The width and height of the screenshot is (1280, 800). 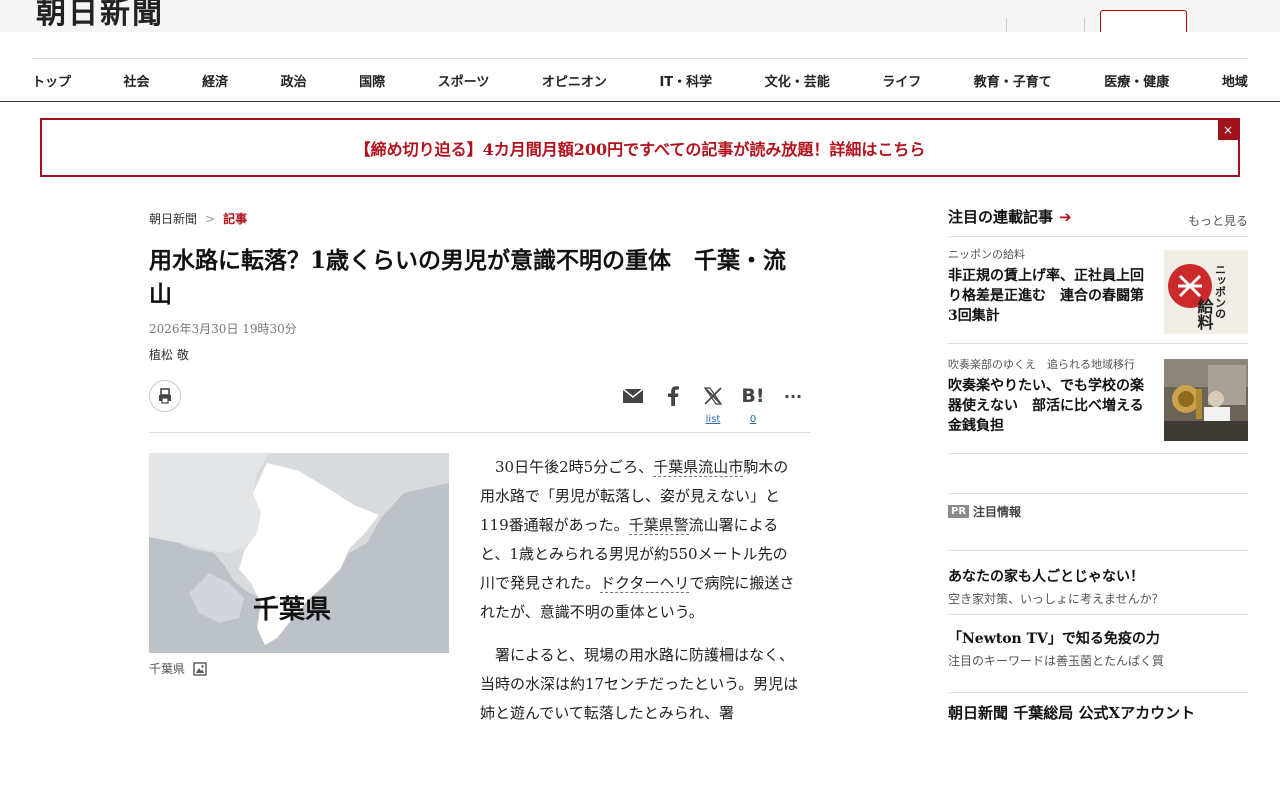 I want to click on thumb-text-2: 給料, so click(x=1204, y=314).